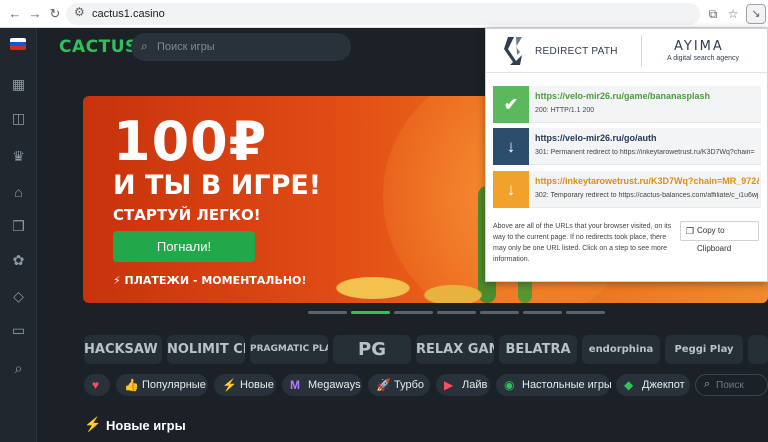 This screenshot has width=768, height=442. What do you see at coordinates (131, 385) in the screenshot?
I see `thumbs-up-icon: 👍` at bounding box center [131, 385].